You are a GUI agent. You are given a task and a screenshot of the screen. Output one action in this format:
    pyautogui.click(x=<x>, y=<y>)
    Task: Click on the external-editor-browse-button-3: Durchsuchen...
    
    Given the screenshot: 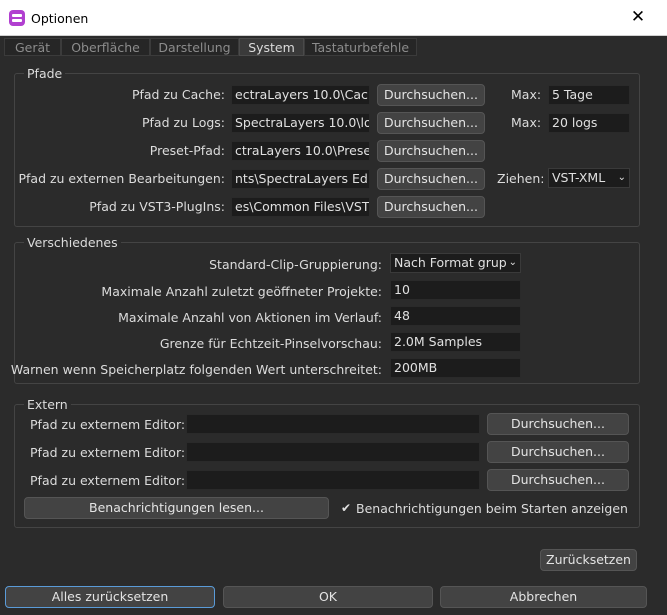 What is the action you would take?
    pyautogui.click(x=558, y=480)
    